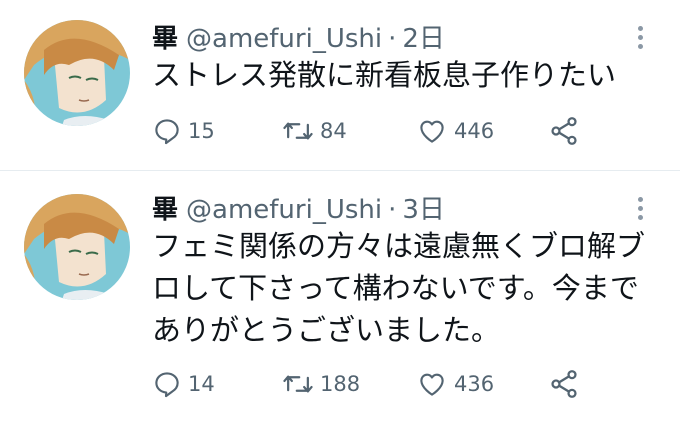 The image size is (680, 422). What do you see at coordinates (372, 131) in the screenshot?
I see `tweet-actions: 15 84 446` at bounding box center [372, 131].